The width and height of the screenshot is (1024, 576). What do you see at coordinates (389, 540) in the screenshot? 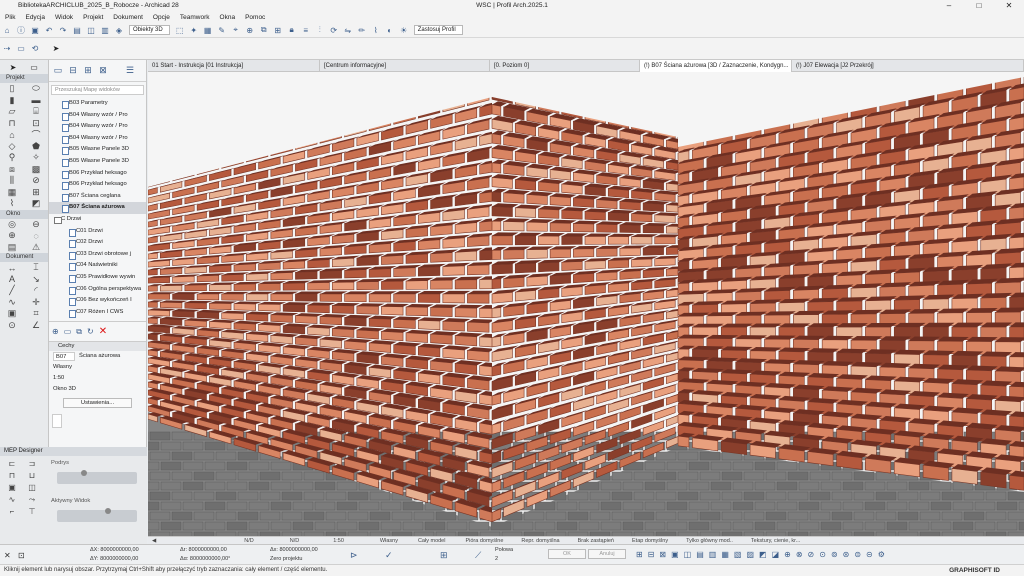
I see `viewbar-item: Własny` at bounding box center [389, 540].